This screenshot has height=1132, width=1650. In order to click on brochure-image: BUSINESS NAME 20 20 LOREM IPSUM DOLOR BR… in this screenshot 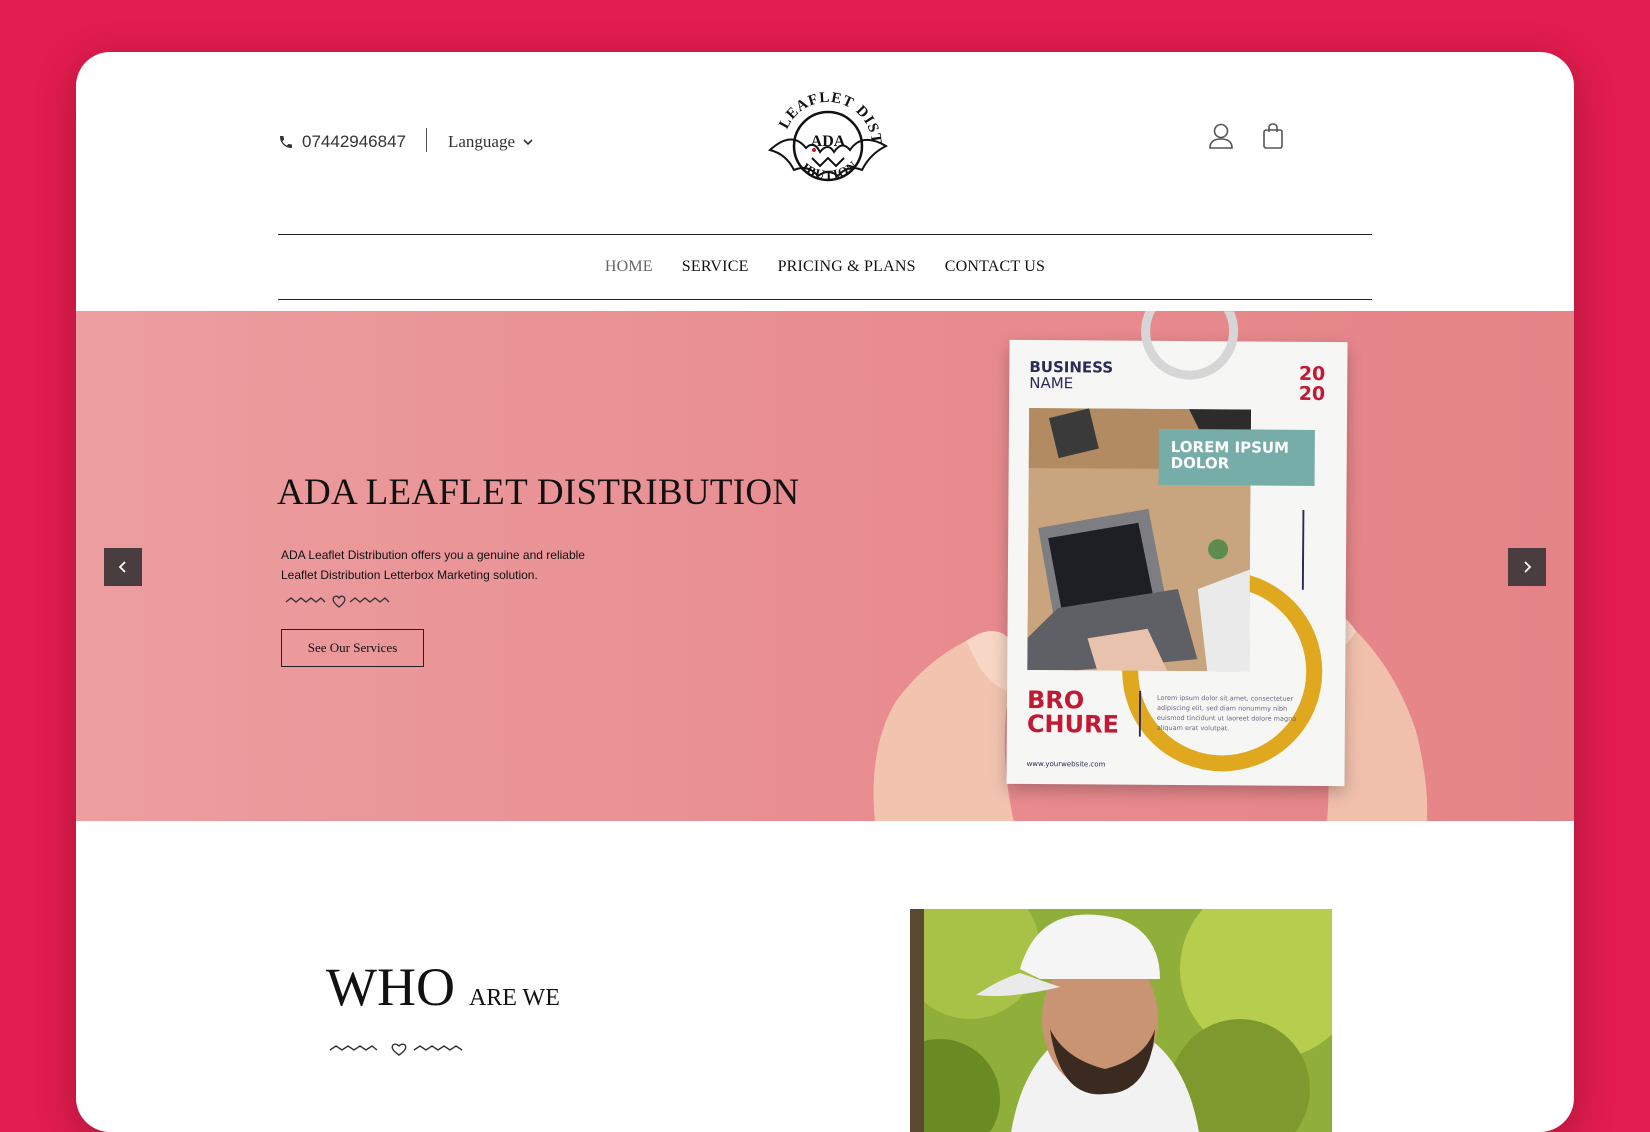, I will do `click(1177, 549)`.